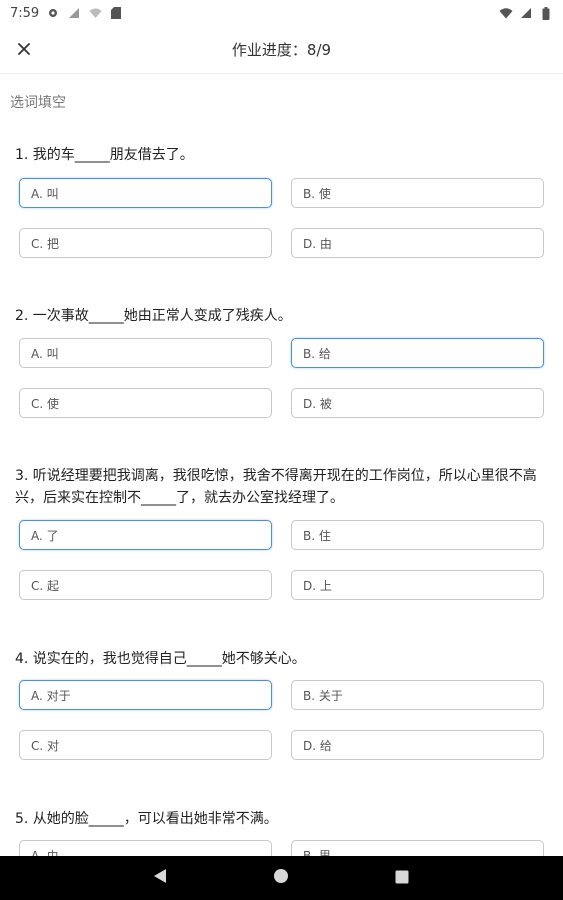 This screenshot has height=900, width=563. I want to click on page-title: 作业进度：8/9, so click(281, 50).